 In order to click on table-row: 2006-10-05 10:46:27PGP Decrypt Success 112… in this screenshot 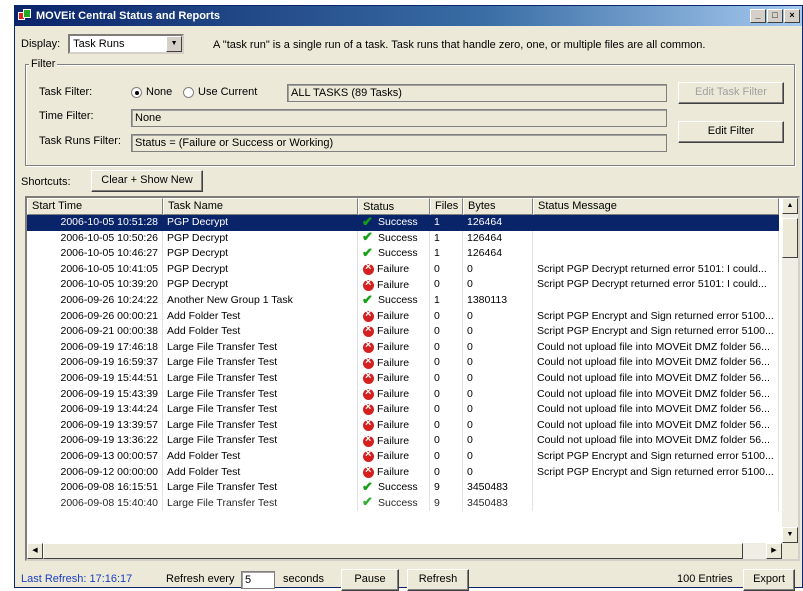, I will do `click(403, 254)`.